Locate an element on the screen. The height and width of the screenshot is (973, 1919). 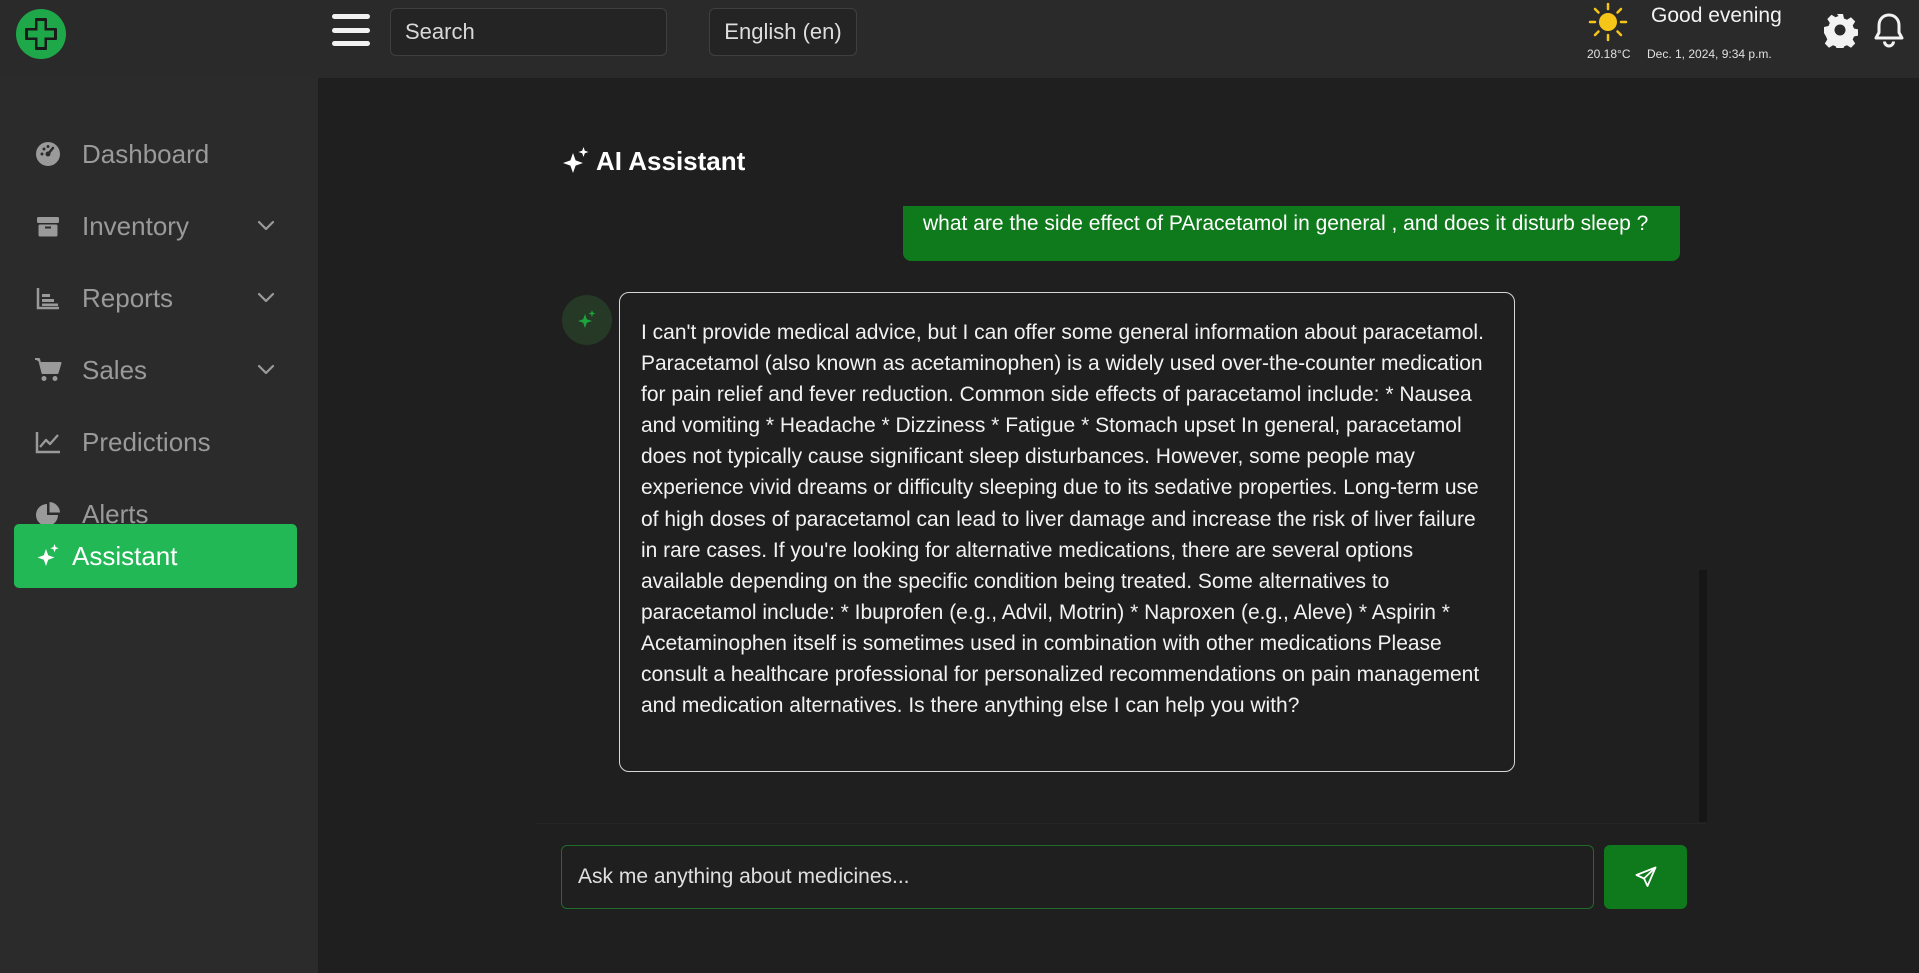
sidebar-item-predictions: Predictions is located at coordinates (155, 442).